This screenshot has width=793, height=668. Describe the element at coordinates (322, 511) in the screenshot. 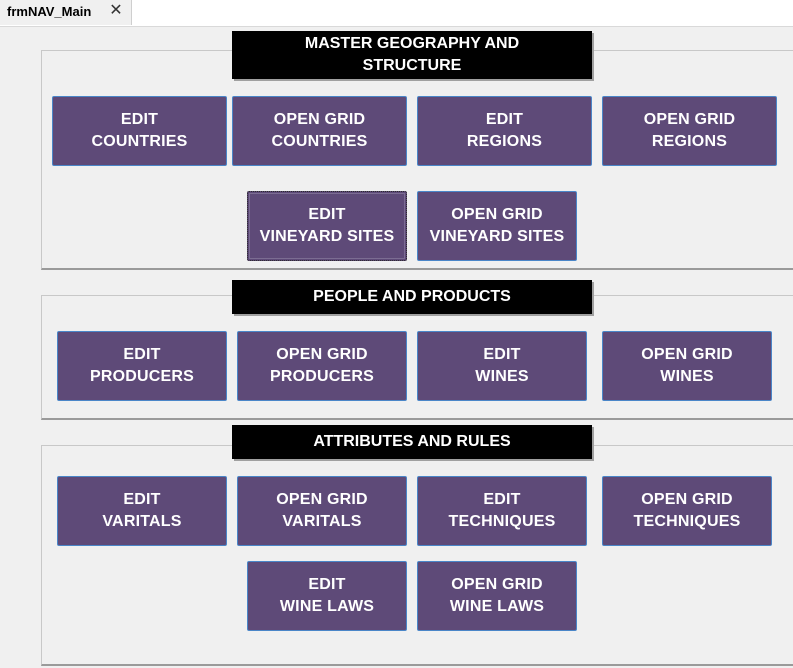

I see `open-grid-varitals-button: OPEN GRID VARITALS` at that location.